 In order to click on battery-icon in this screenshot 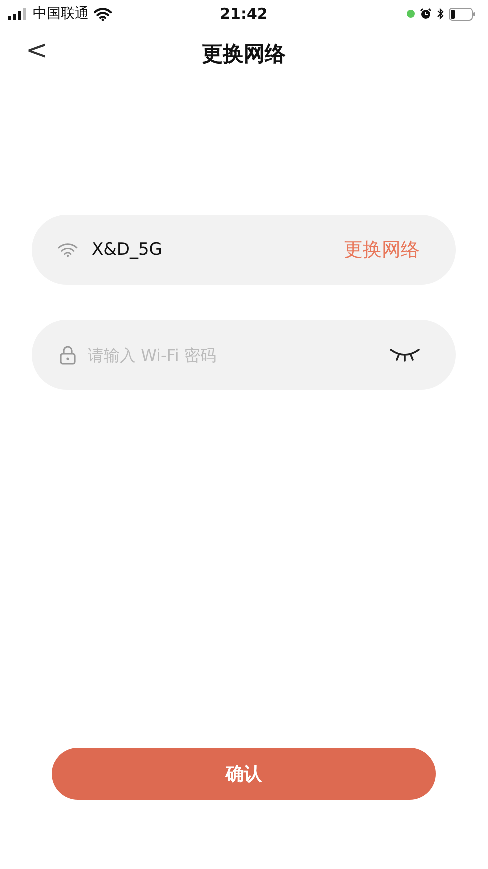, I will do `click(462, 14)`.